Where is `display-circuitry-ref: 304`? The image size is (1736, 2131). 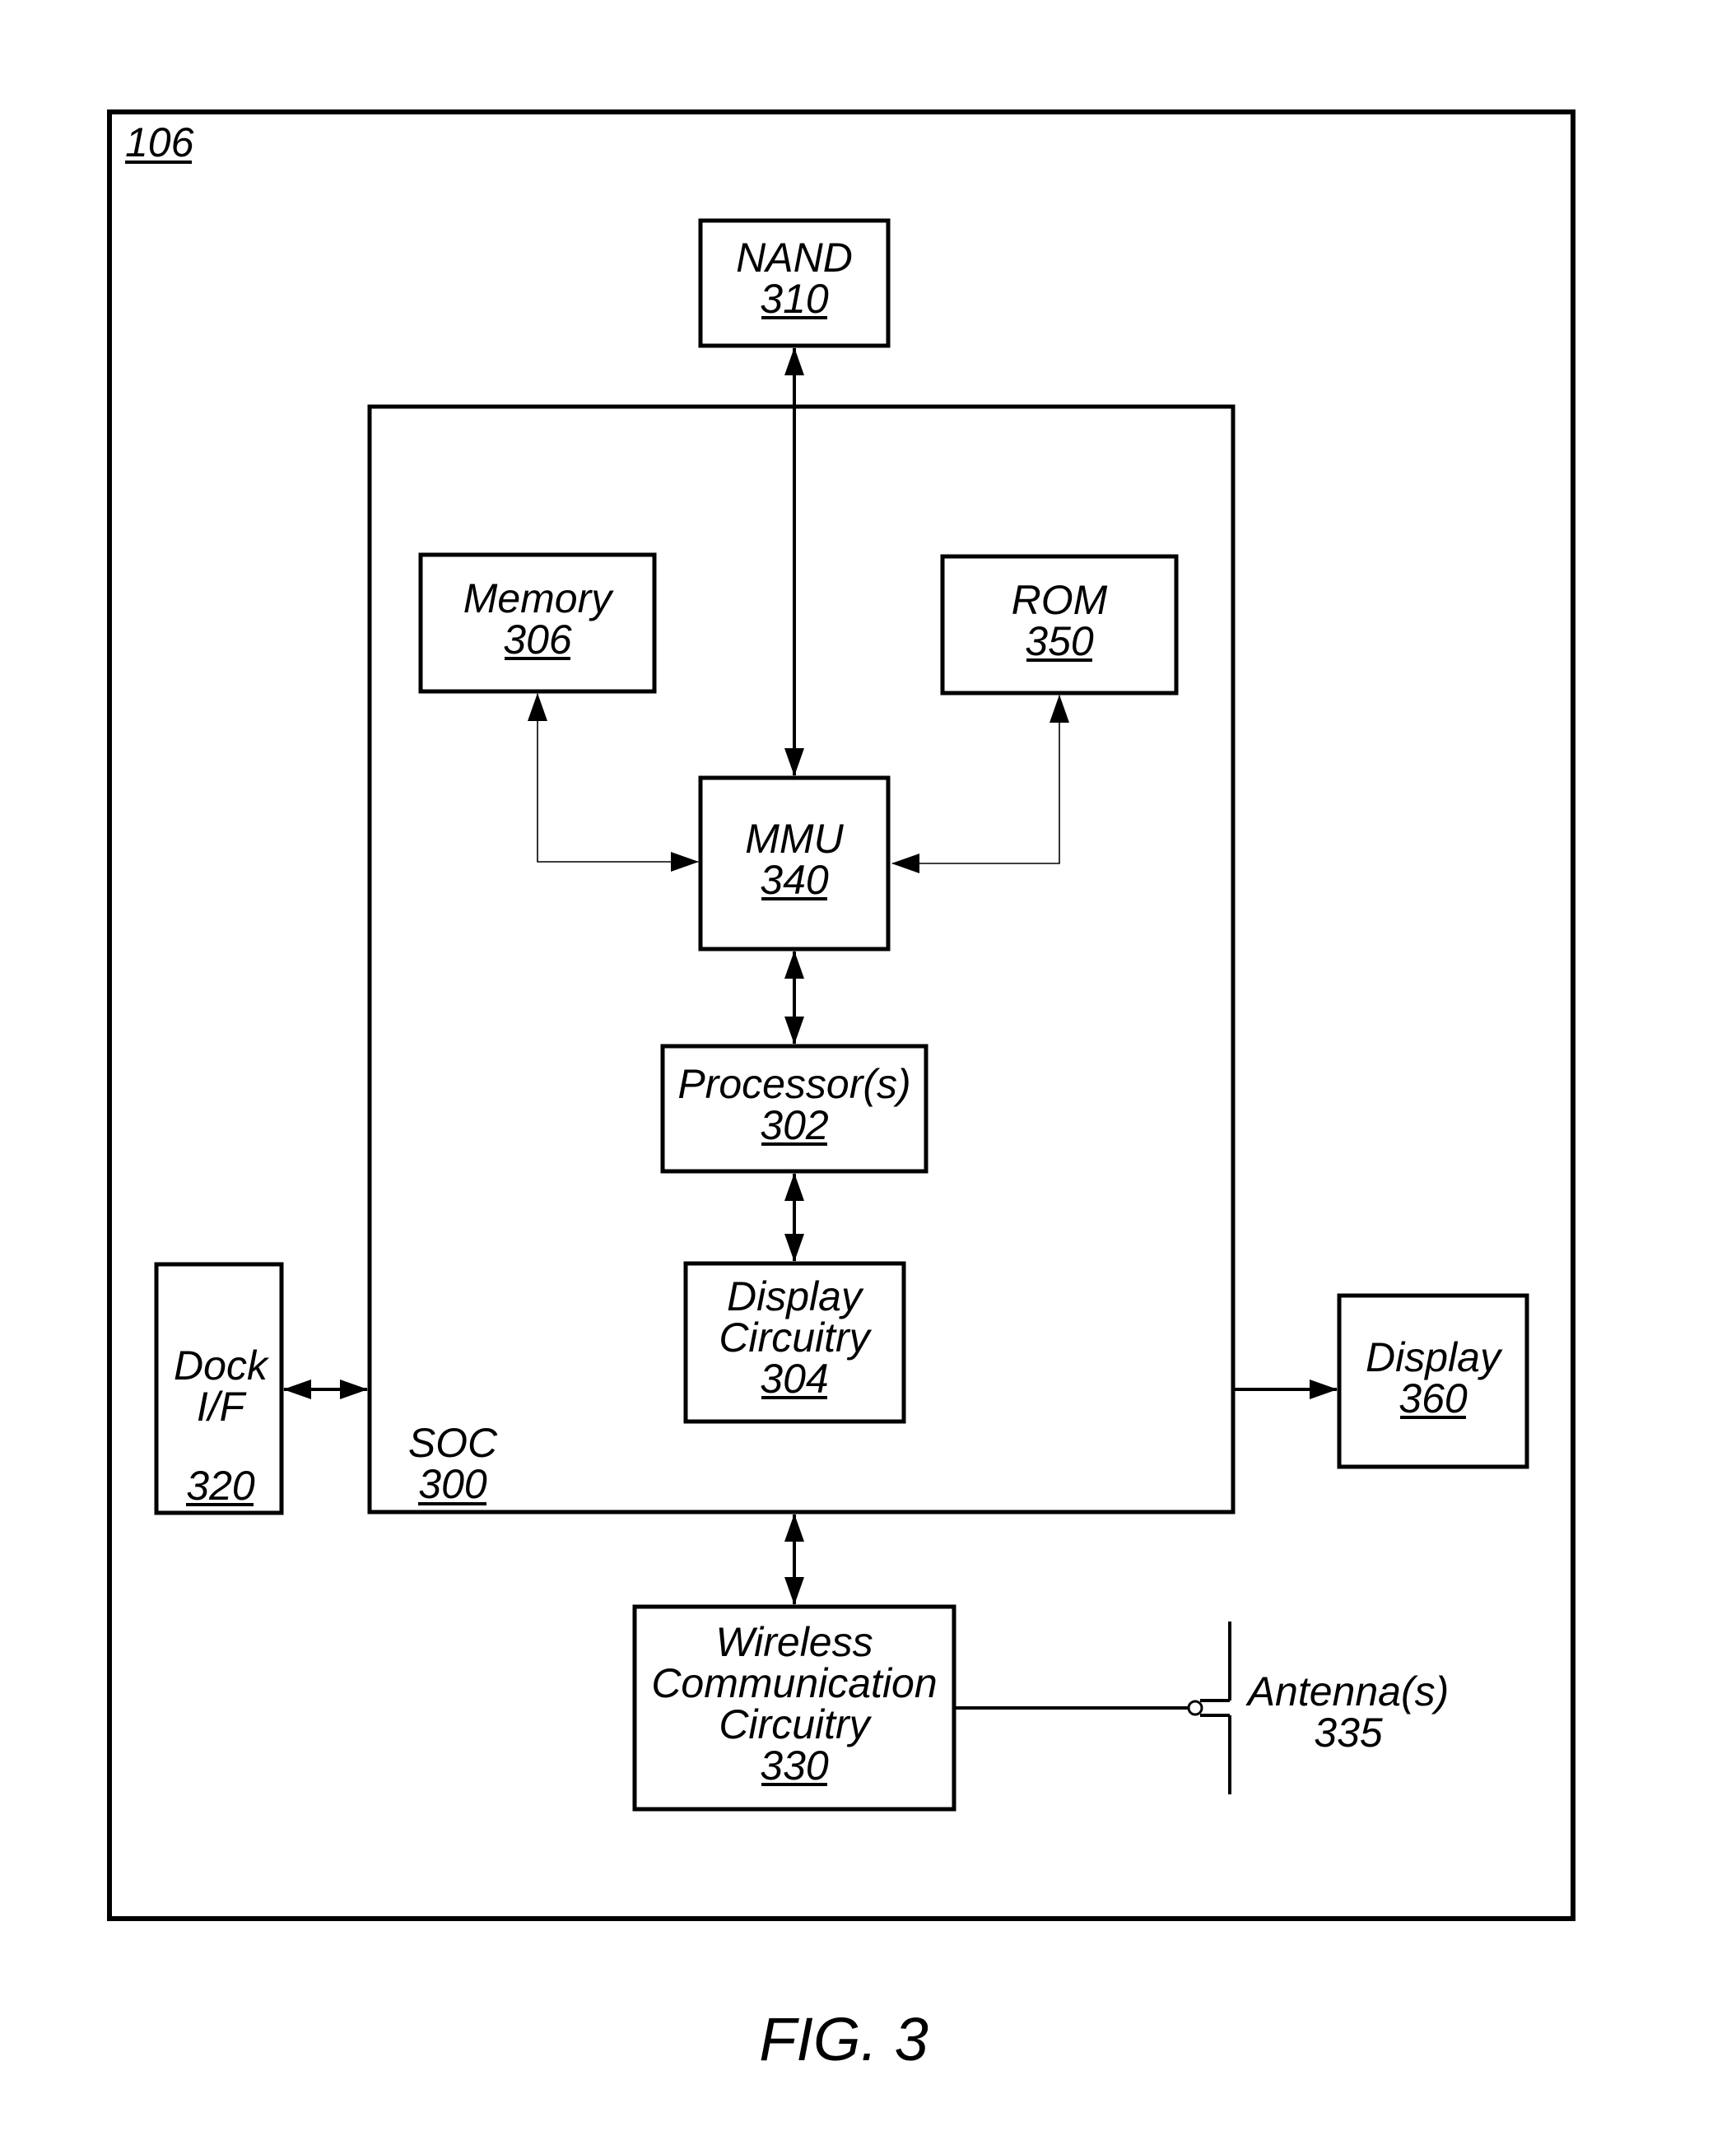
display-circuitry-ref: 304 is located at coordinates (794, 1379).